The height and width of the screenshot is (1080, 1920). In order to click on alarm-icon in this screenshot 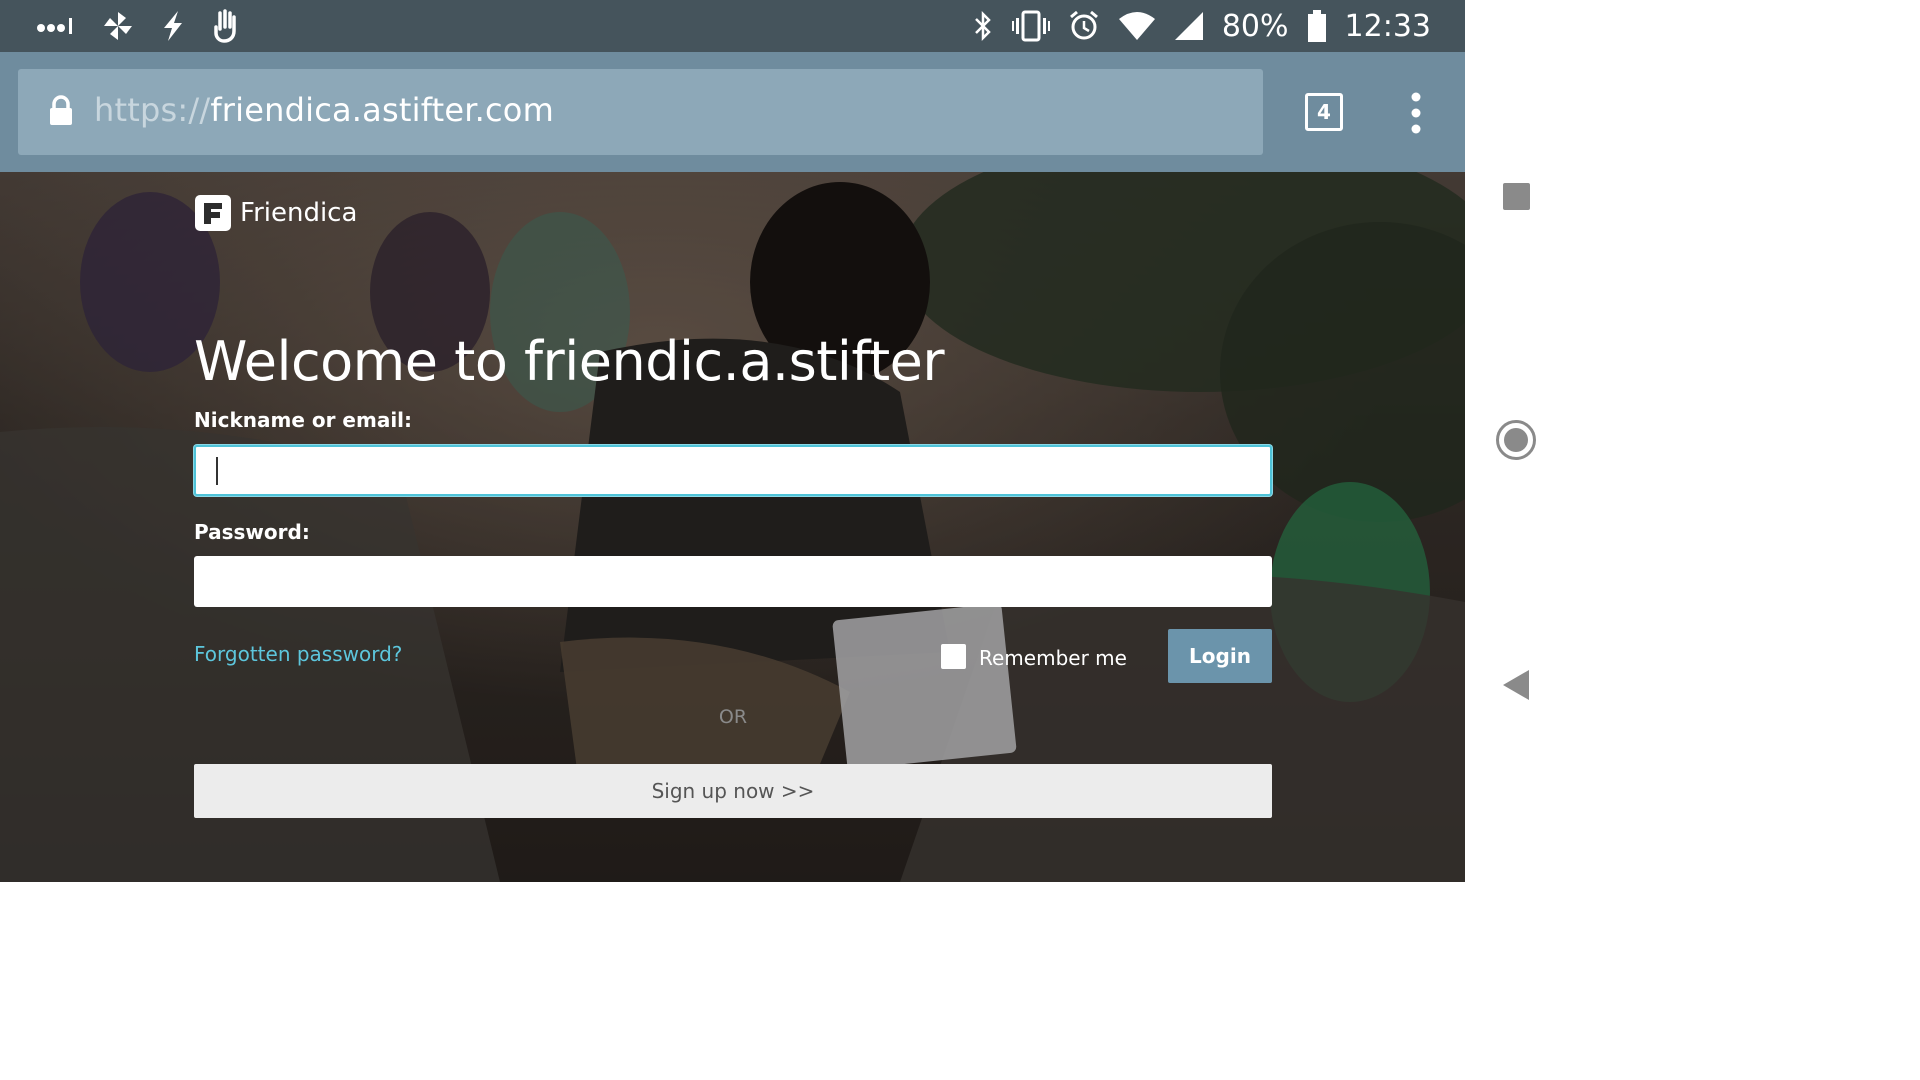, I will do `click(1083, 25)`.